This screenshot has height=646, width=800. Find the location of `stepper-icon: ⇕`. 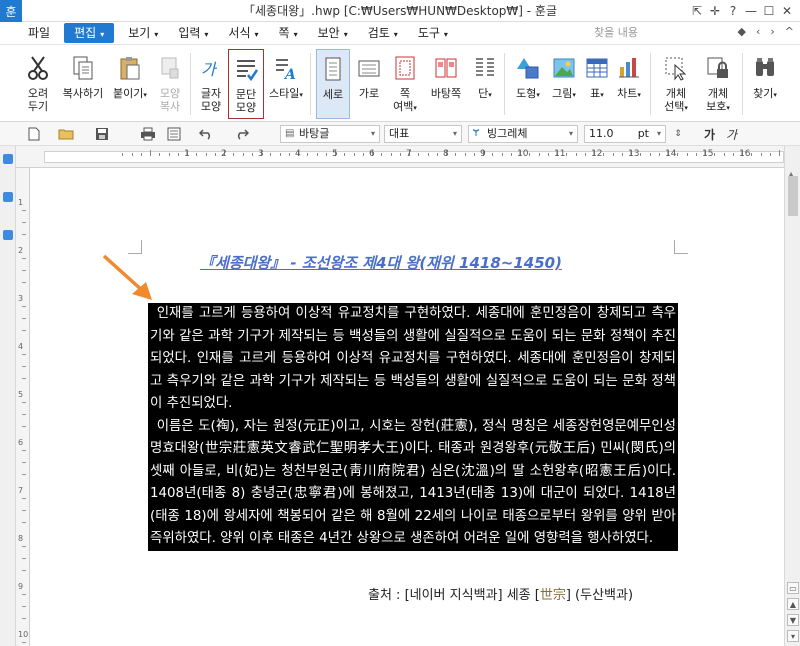

stepper-icon: ⇕ is located at coordinates (678, 134).